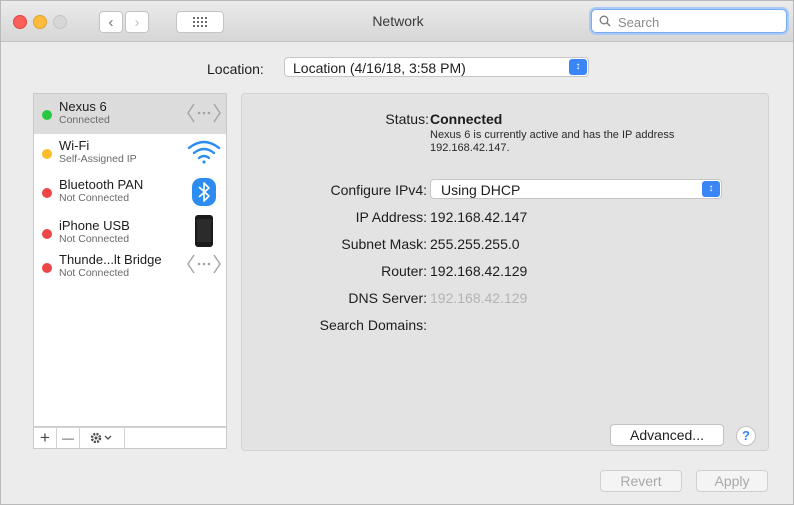 The image size is (794, 505). What do you see at coordinates (94, 225) in the screenshot?
I see `service-name: iPhone USB` at bounding box center [94, 225].